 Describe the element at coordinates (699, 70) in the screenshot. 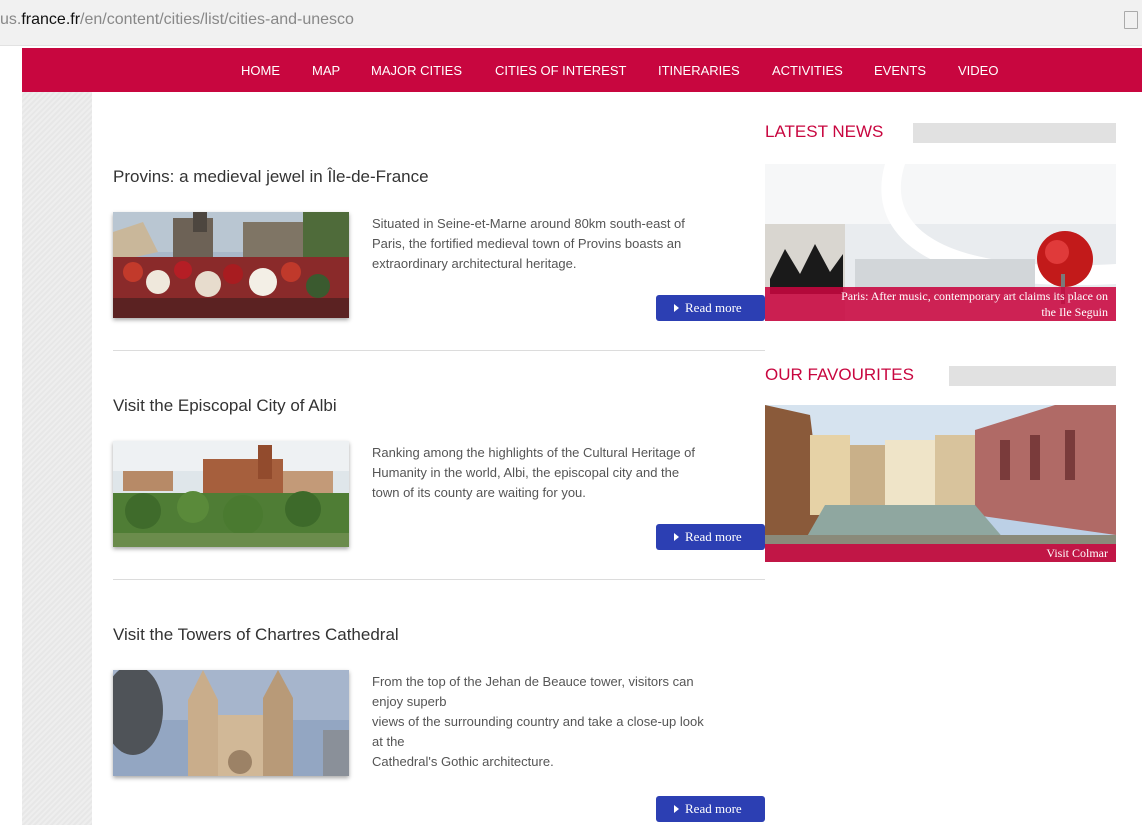

I see `nav-itineraries: ITINERARIES` at that location.